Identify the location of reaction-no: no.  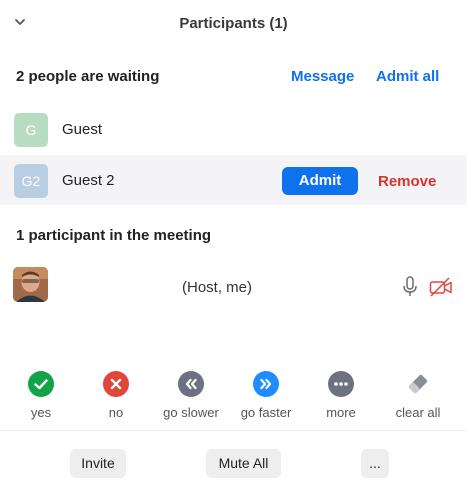
(116, 392).